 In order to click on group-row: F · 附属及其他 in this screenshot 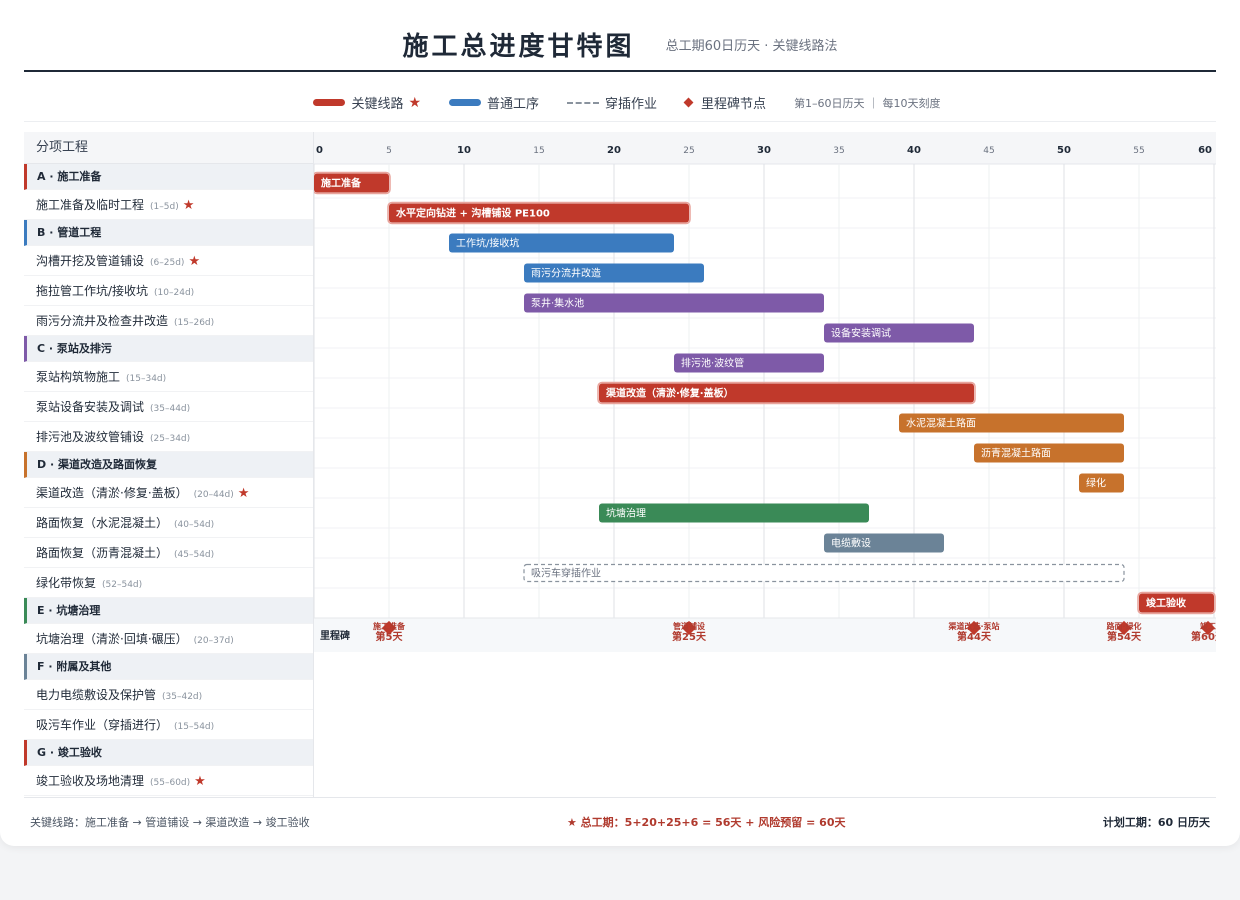, I will do `click(168, 667)`.